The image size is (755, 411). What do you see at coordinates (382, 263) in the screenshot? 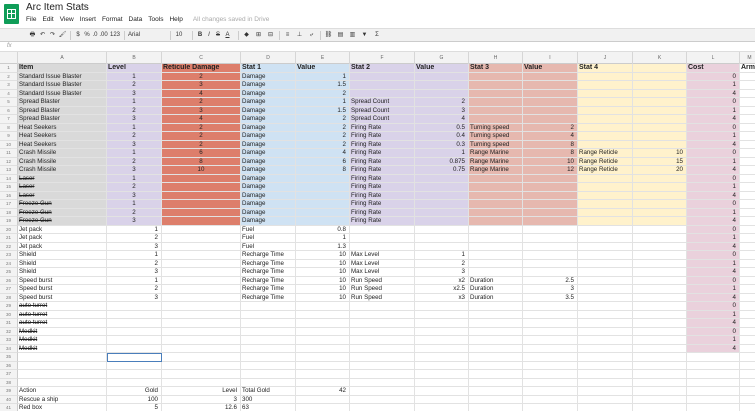
I see `cell-f24: Max Level` at bounding box center [382, 263].